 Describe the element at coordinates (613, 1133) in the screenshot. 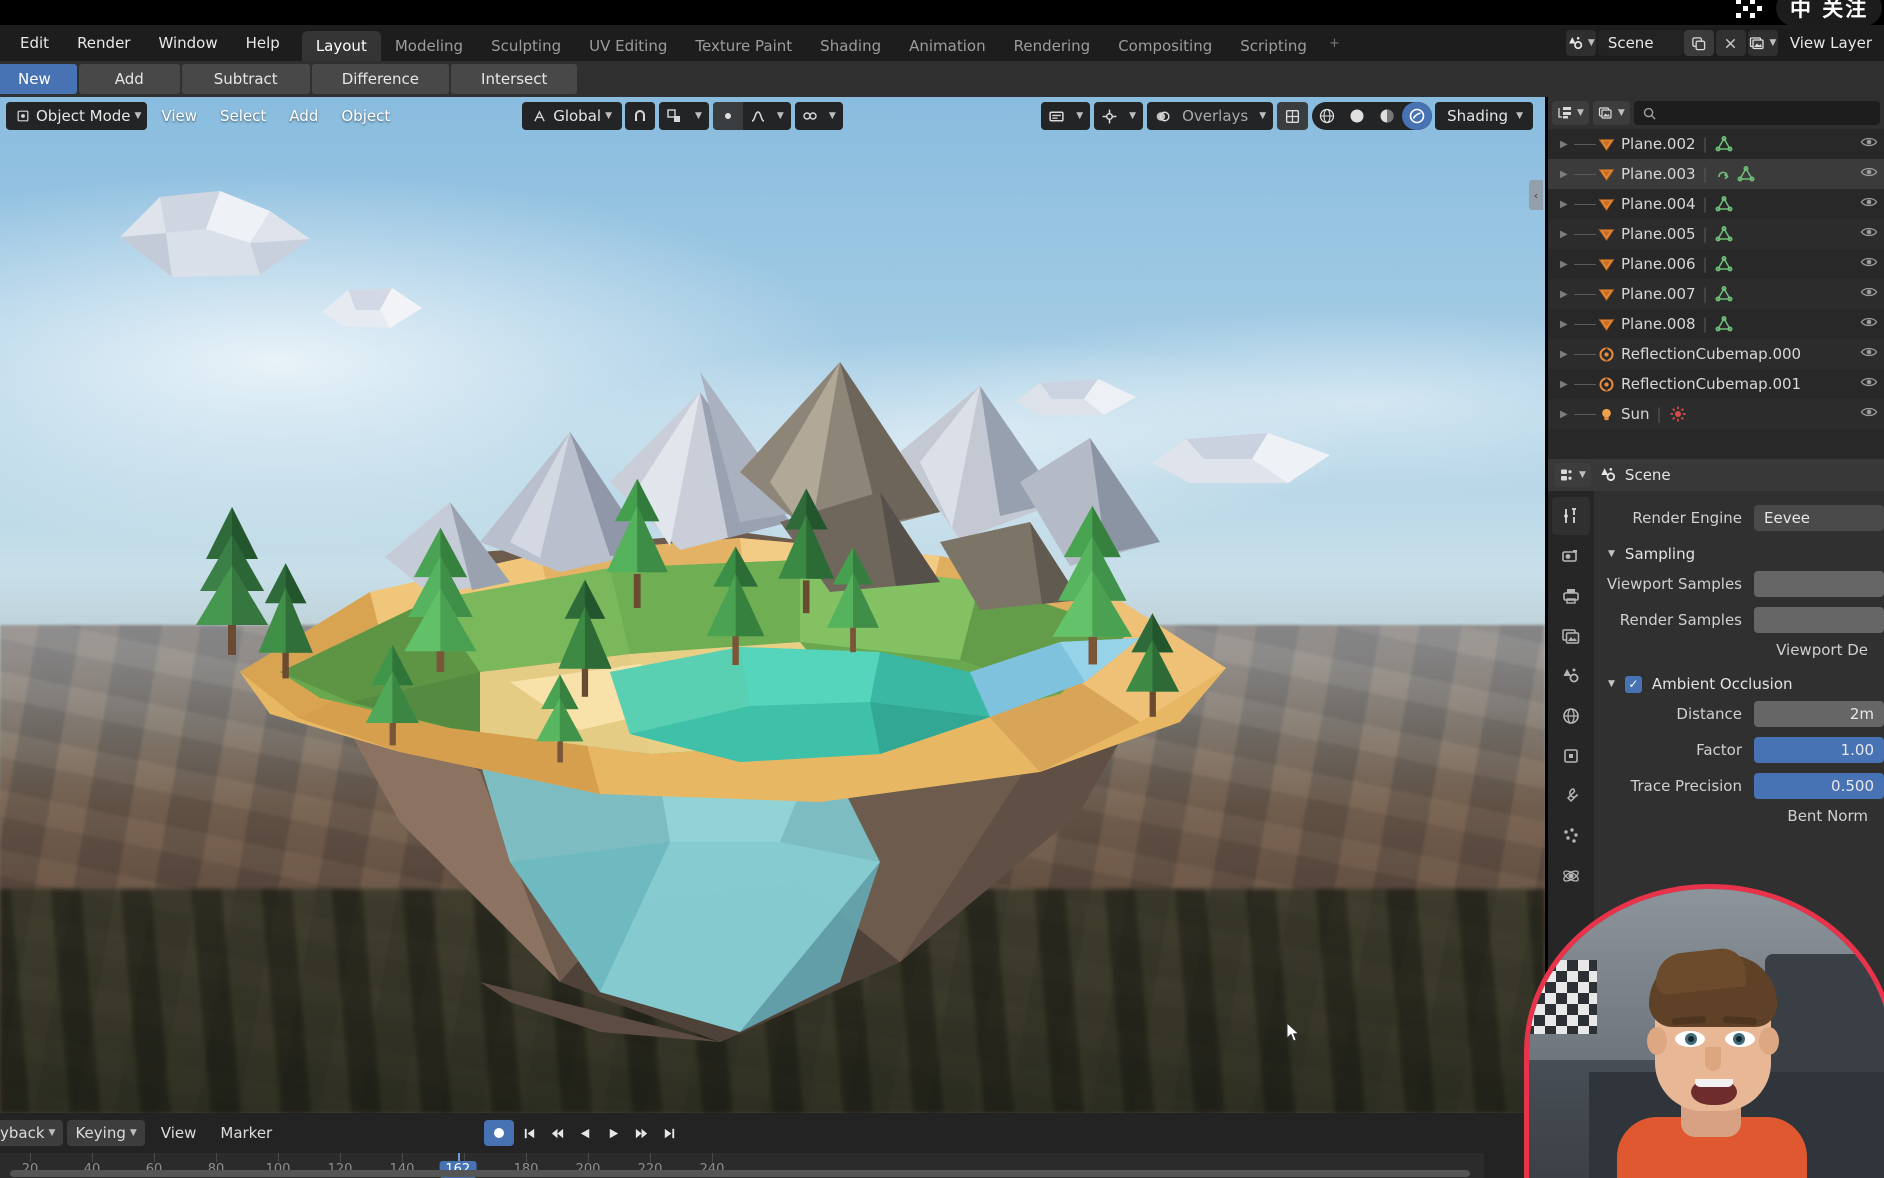

I see `play-icon` at that location.